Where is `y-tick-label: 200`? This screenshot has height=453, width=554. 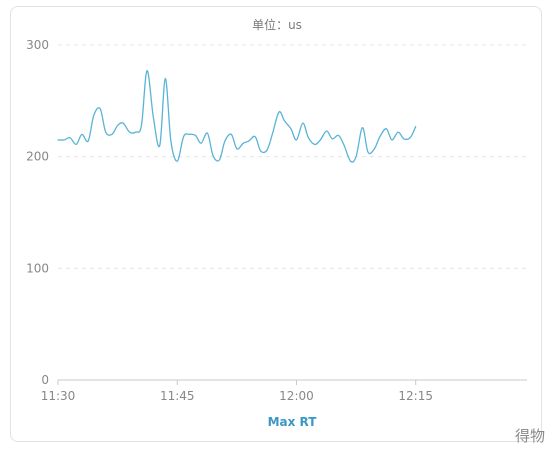
y-tick-label: 200 is located at coordinates (37, 157).